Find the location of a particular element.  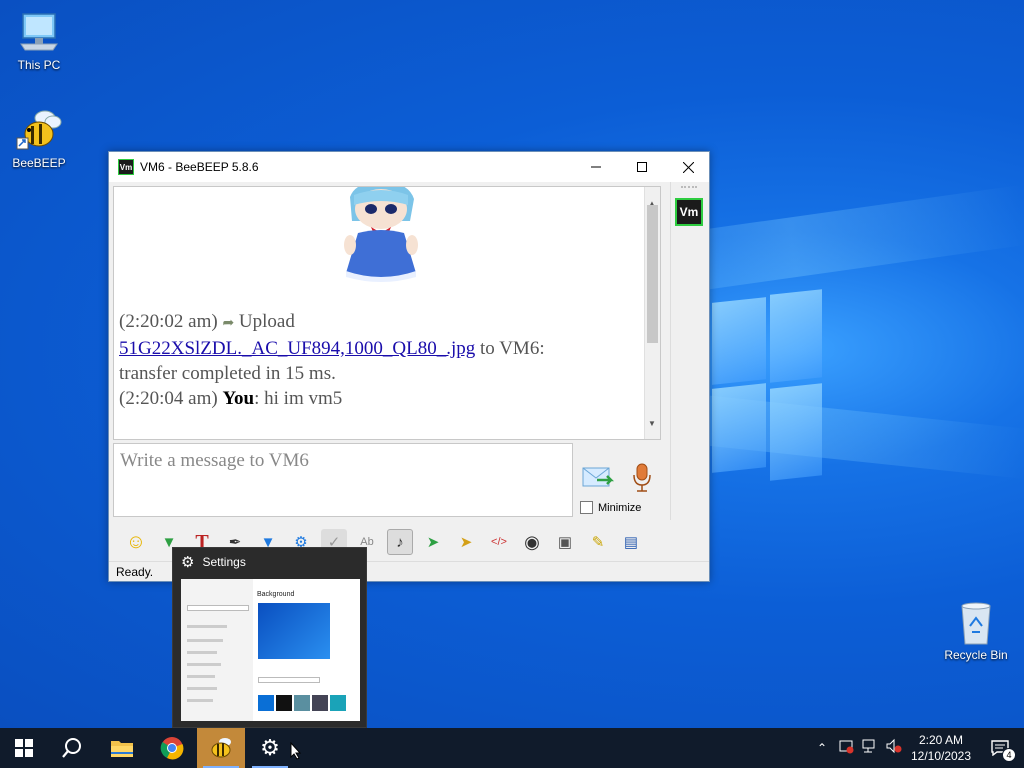

chrome-icon is located at coordinates (172, 748).